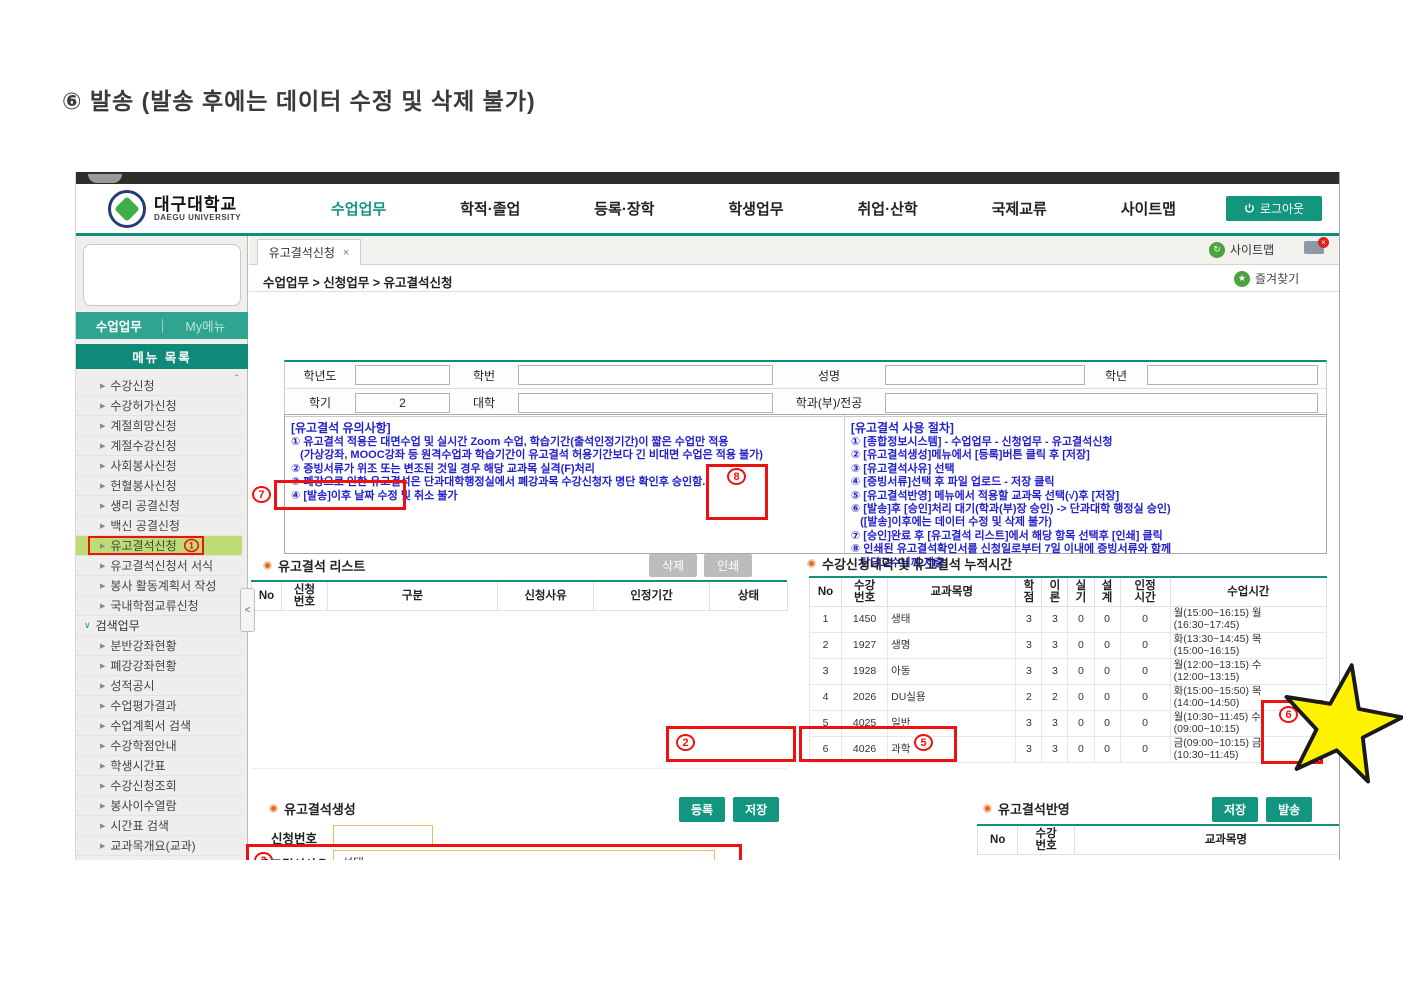  Describe the element at coordinates (1241, 249) in the screenshot. I see `sitemap-shortcut: ↻ 사이트맵` at that location.